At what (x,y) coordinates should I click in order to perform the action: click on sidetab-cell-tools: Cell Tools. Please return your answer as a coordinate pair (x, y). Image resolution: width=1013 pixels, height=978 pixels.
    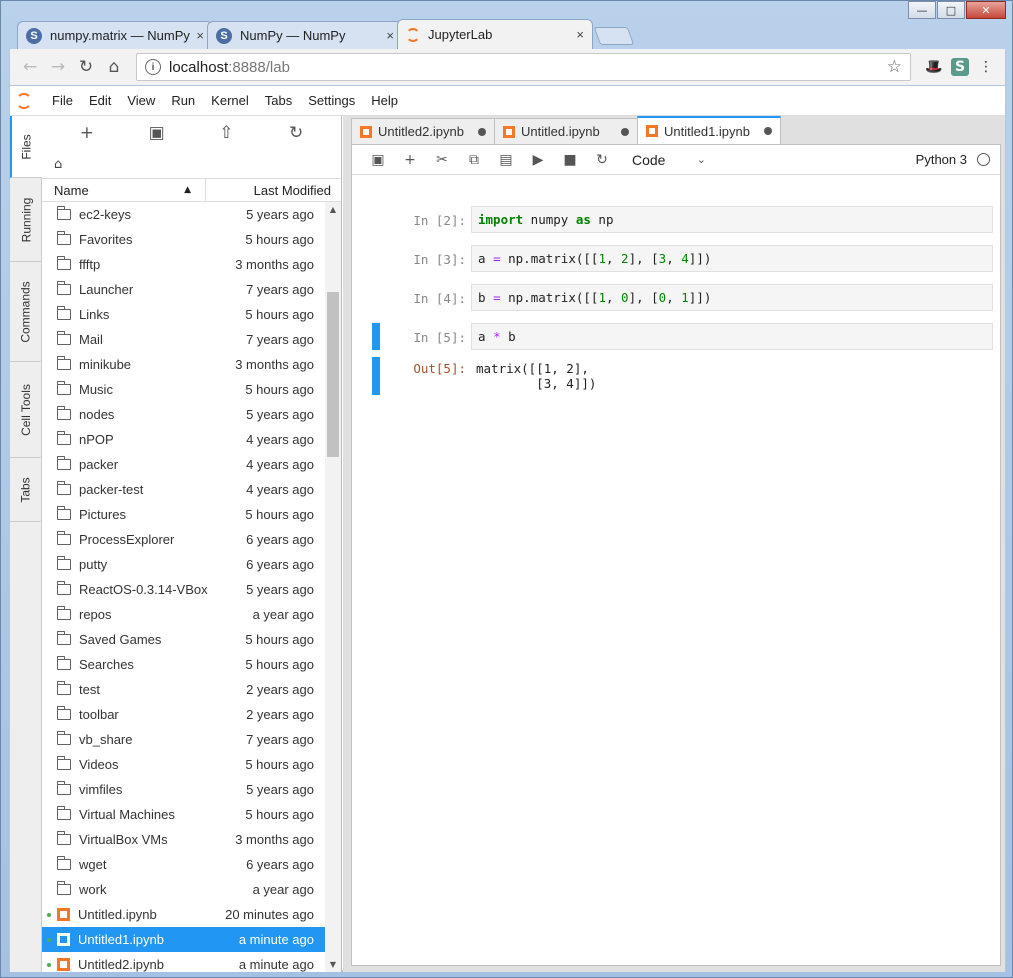
    Looking at the image, I should click on (26, 410).